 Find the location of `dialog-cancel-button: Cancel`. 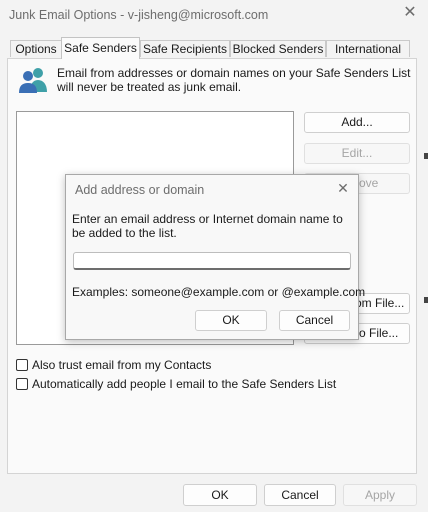

dialog-cancel-button: Cancel is located at coordinates (314, 320).